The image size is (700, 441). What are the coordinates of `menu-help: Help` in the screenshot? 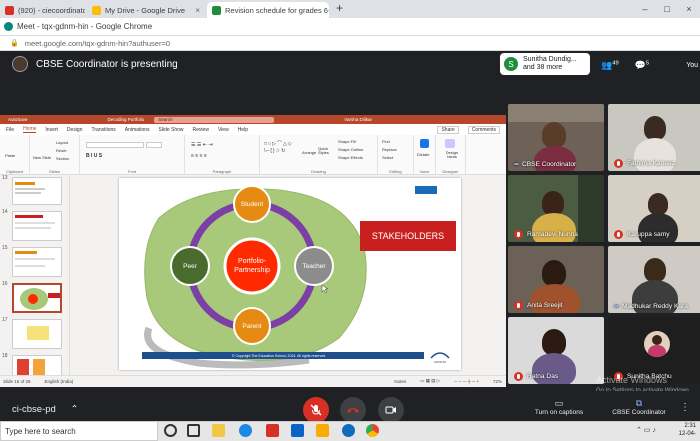 It's located at (243, 130).